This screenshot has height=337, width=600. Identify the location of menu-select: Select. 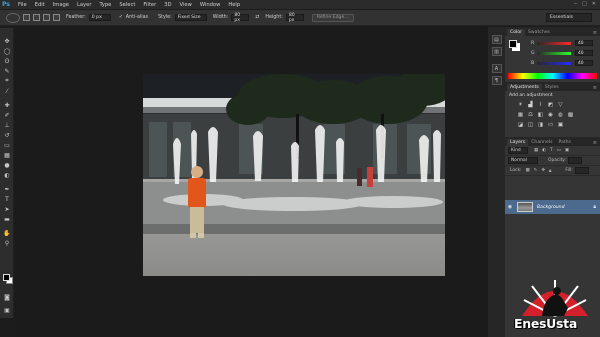
(127, 5).